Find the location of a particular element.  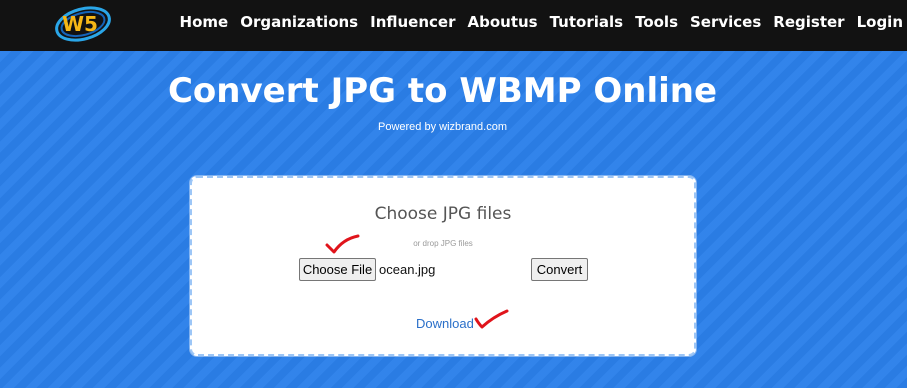

logo-text: W5 is located at coordinates (80, 24).